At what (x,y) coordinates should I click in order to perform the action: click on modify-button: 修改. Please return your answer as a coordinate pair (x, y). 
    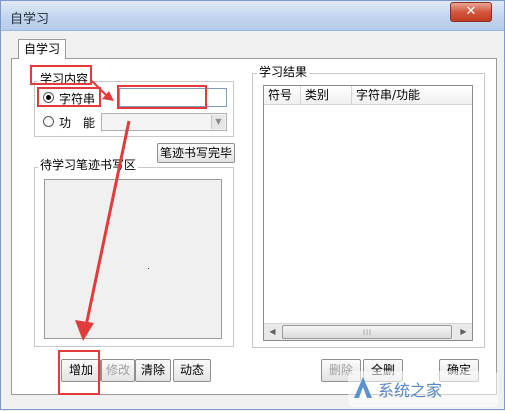
    Looking at the image, I should click on (118, 370).